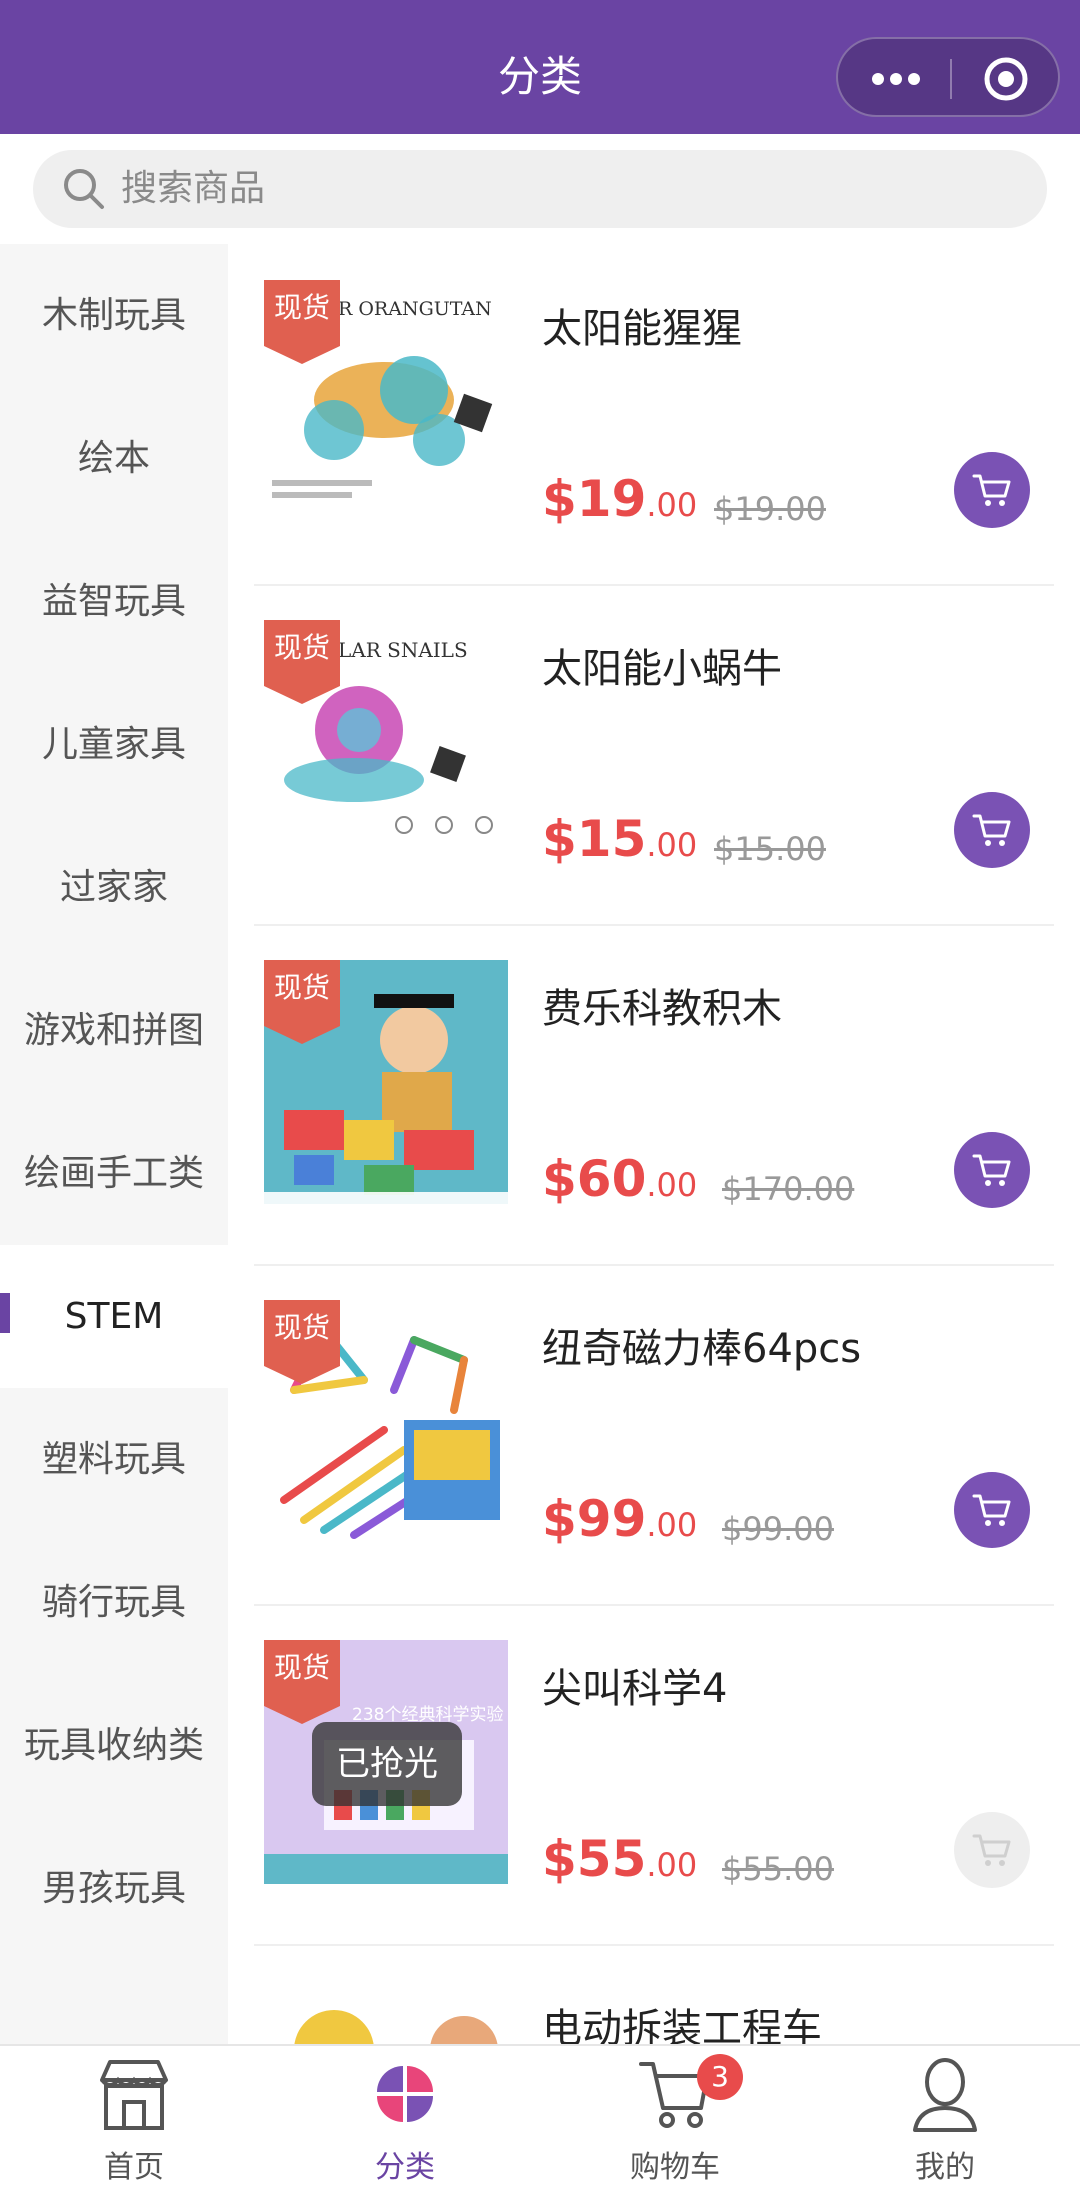  What do you see at coordinates (1006, 79) in the screenshot?
I see `close-target-icon` at bounding box center [1006, 79].